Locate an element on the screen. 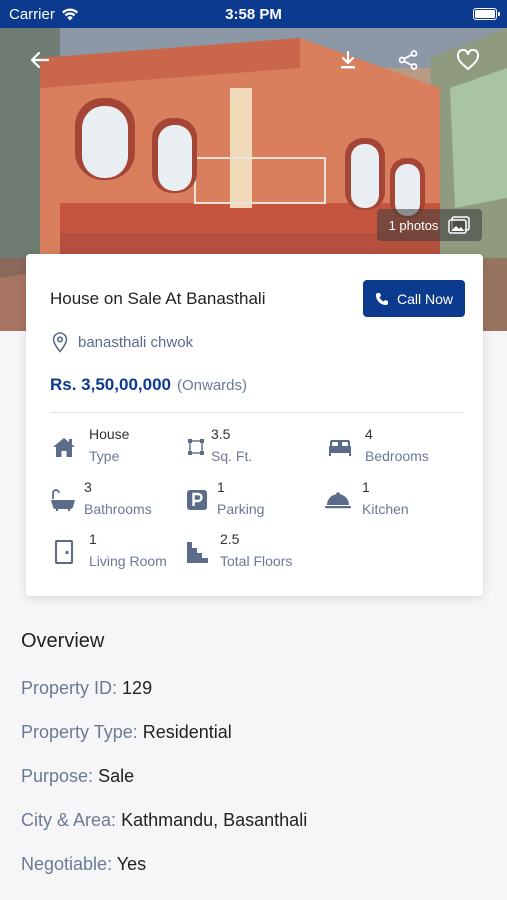  spec-value: 2.5 is located at coordinates (230, 539).